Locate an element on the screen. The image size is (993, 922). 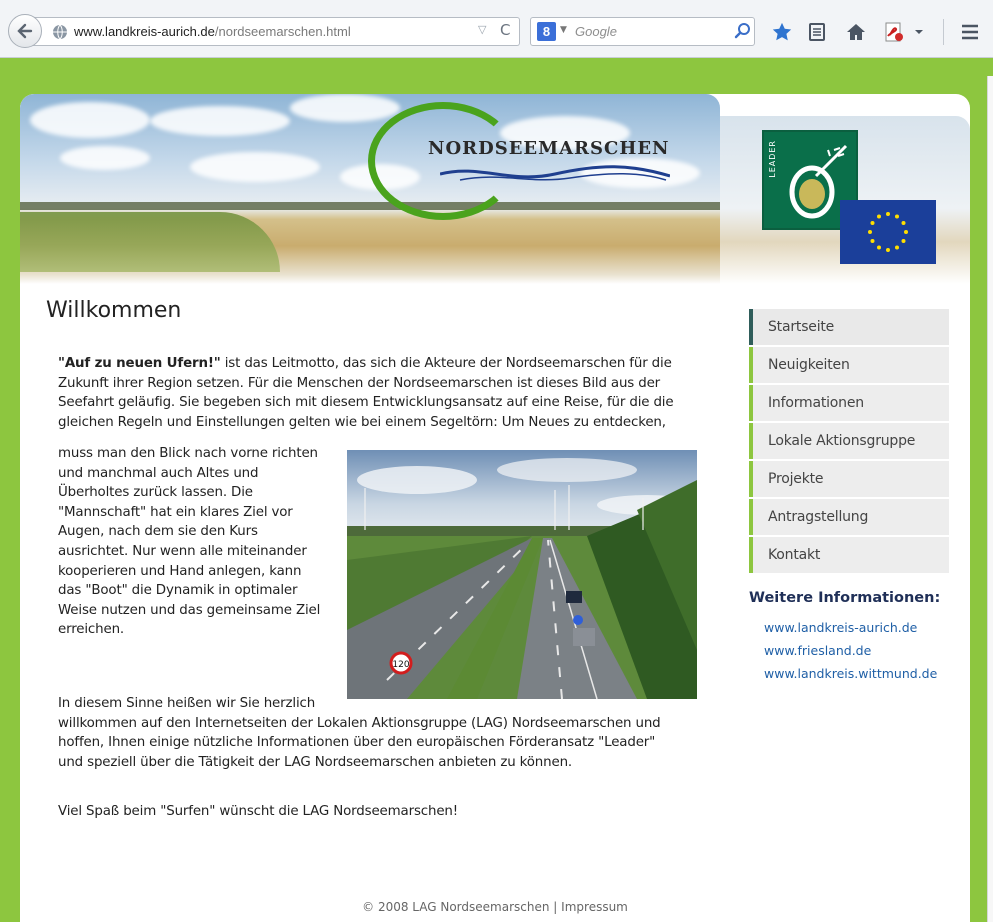
pdf-icon is located at coordinates (894, 32).